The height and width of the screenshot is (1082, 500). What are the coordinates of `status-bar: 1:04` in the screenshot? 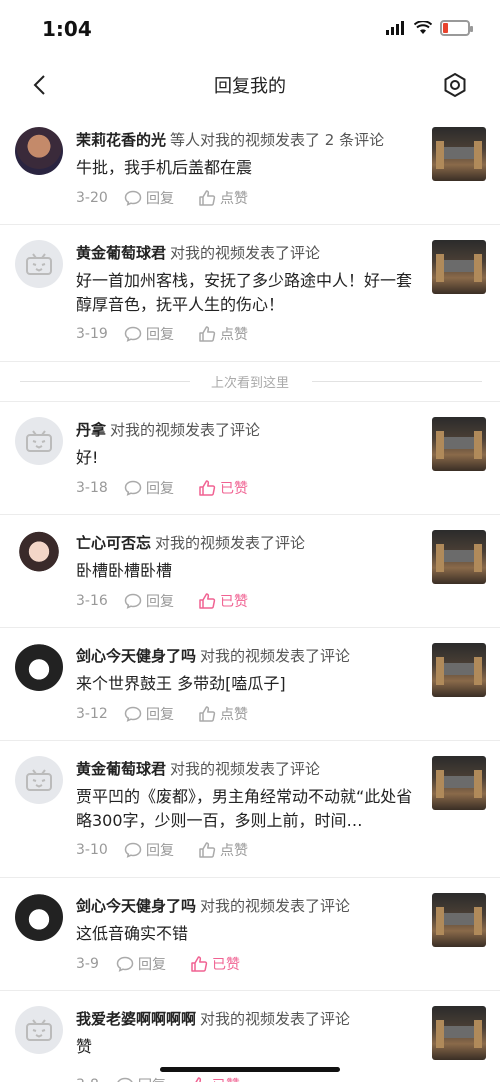 It's located at (250, 30).